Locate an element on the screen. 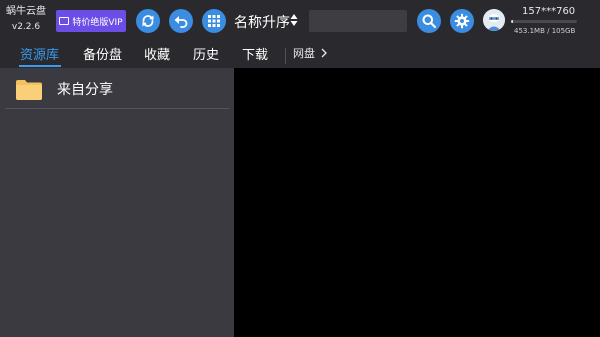  storage-bar-fill is located at coordinates (512, 21).